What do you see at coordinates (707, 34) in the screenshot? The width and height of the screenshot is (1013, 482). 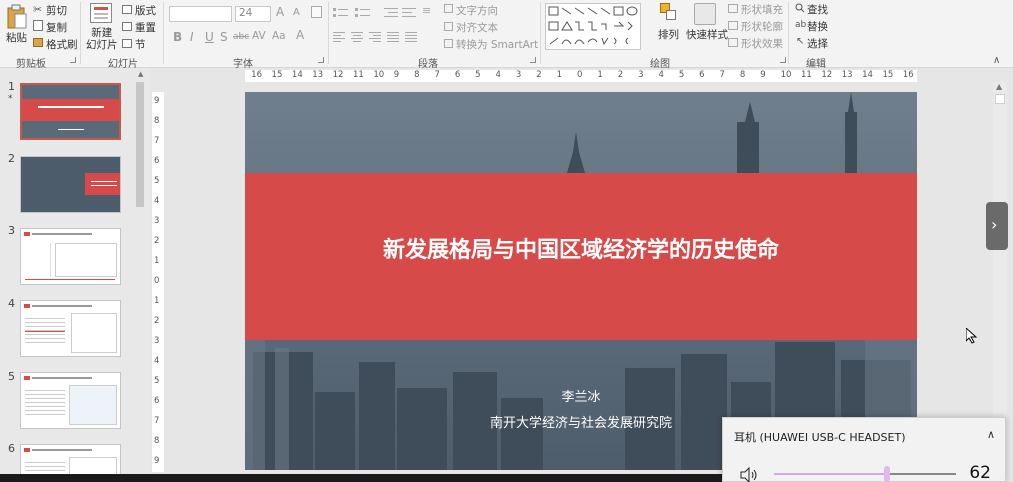 I see `quick-styles-button: 快速样式` at bounding box center [707, 34].